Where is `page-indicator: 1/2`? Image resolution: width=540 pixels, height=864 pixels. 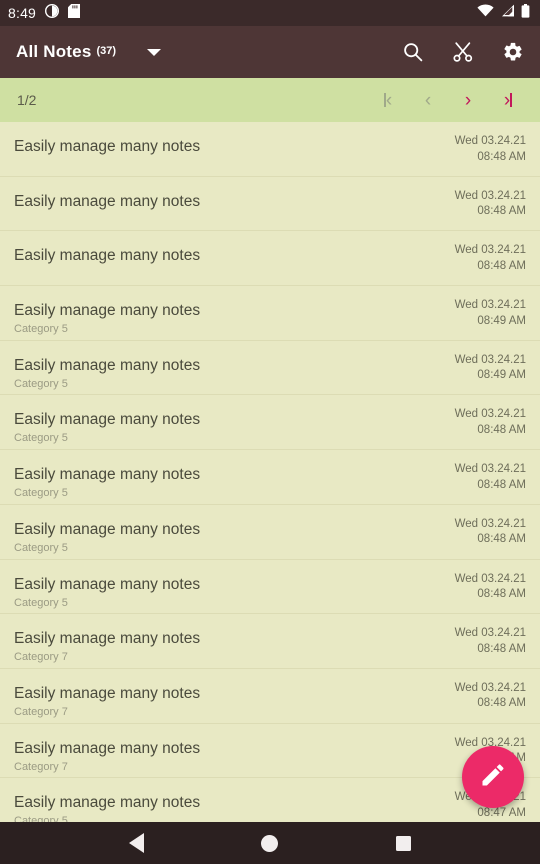
page-indicator: 1/2 is located at coordinates (27, 100).